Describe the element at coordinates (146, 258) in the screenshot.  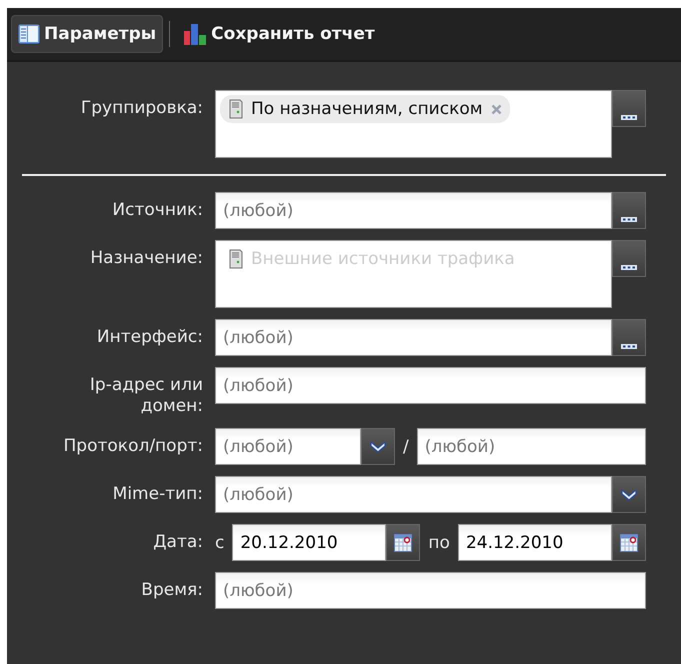
I see `field-label: Назначение:` at that location.